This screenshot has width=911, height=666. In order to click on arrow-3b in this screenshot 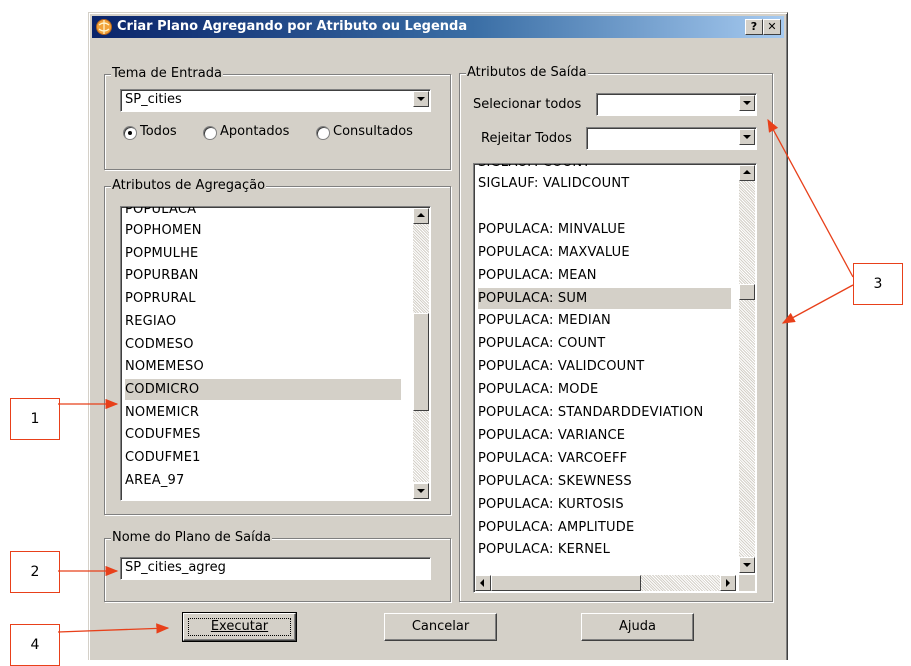, I will do `click(817, 304)`.